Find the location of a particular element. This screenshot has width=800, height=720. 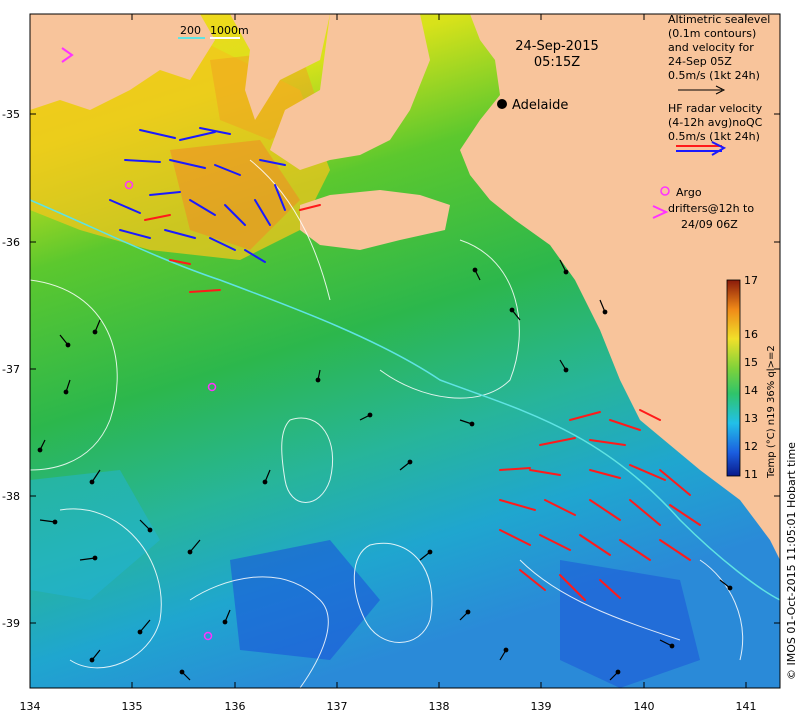

map-date: 24-Sep-2015 is located at coordinates (557, 46).